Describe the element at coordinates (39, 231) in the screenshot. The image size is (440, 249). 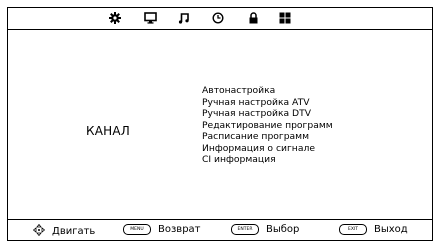
I see `dpad-icon` at that location.